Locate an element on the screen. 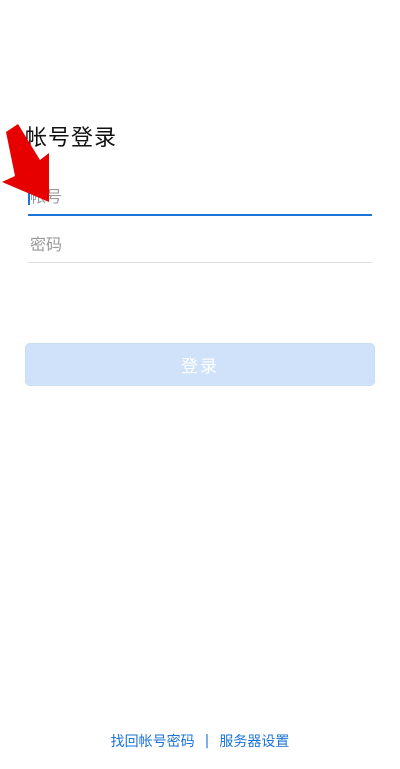 This screenshot has height=769, width=400. username-underline is located at coordinates (200, 215).